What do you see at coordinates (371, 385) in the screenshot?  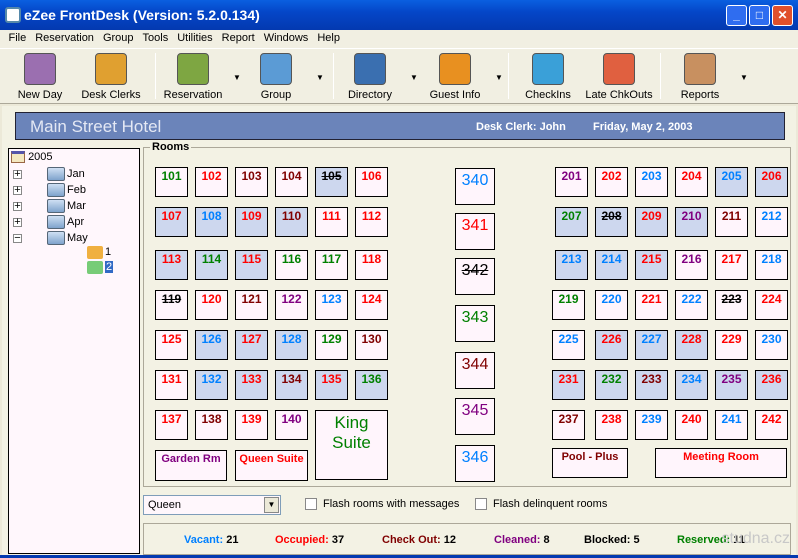 I see `room-136: 136` at bounding box center [371, 385].